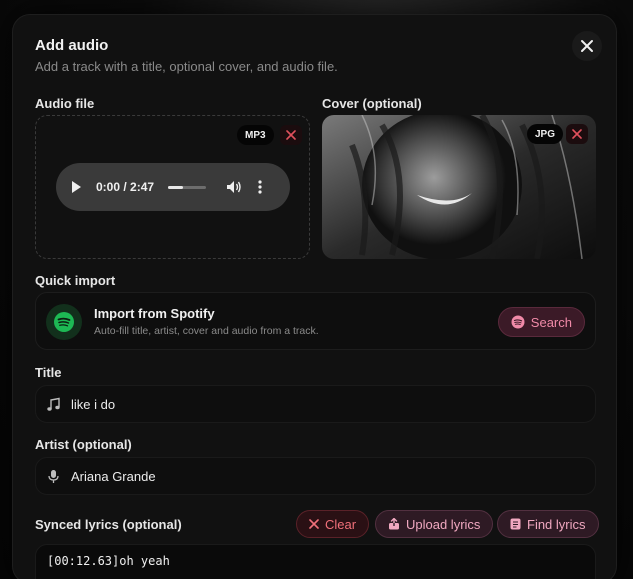  What do you see at coordinates (315, 476) in the screenshot?
I see `artist-input: Ariana Grande` at bounding box center [315, 476].